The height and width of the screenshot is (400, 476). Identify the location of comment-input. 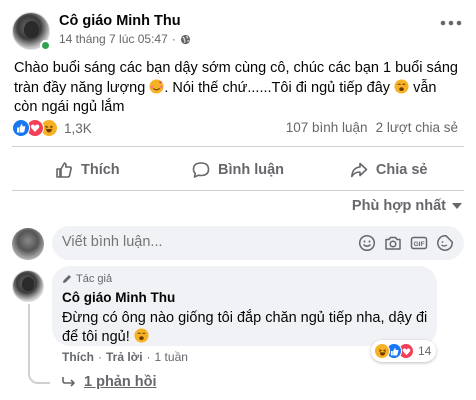
(192, 242).